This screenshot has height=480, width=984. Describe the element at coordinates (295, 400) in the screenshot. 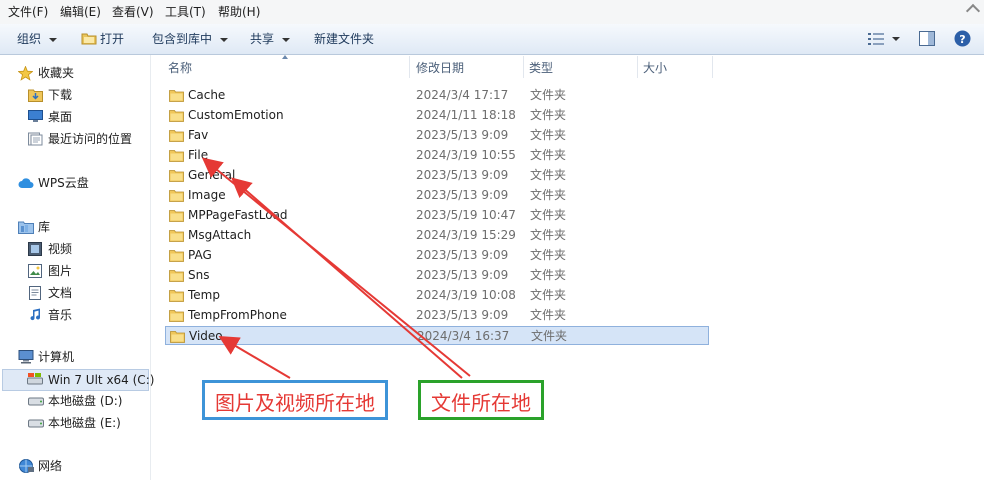

I see `annotation-media-location: 图片及视频所在地` at that location.